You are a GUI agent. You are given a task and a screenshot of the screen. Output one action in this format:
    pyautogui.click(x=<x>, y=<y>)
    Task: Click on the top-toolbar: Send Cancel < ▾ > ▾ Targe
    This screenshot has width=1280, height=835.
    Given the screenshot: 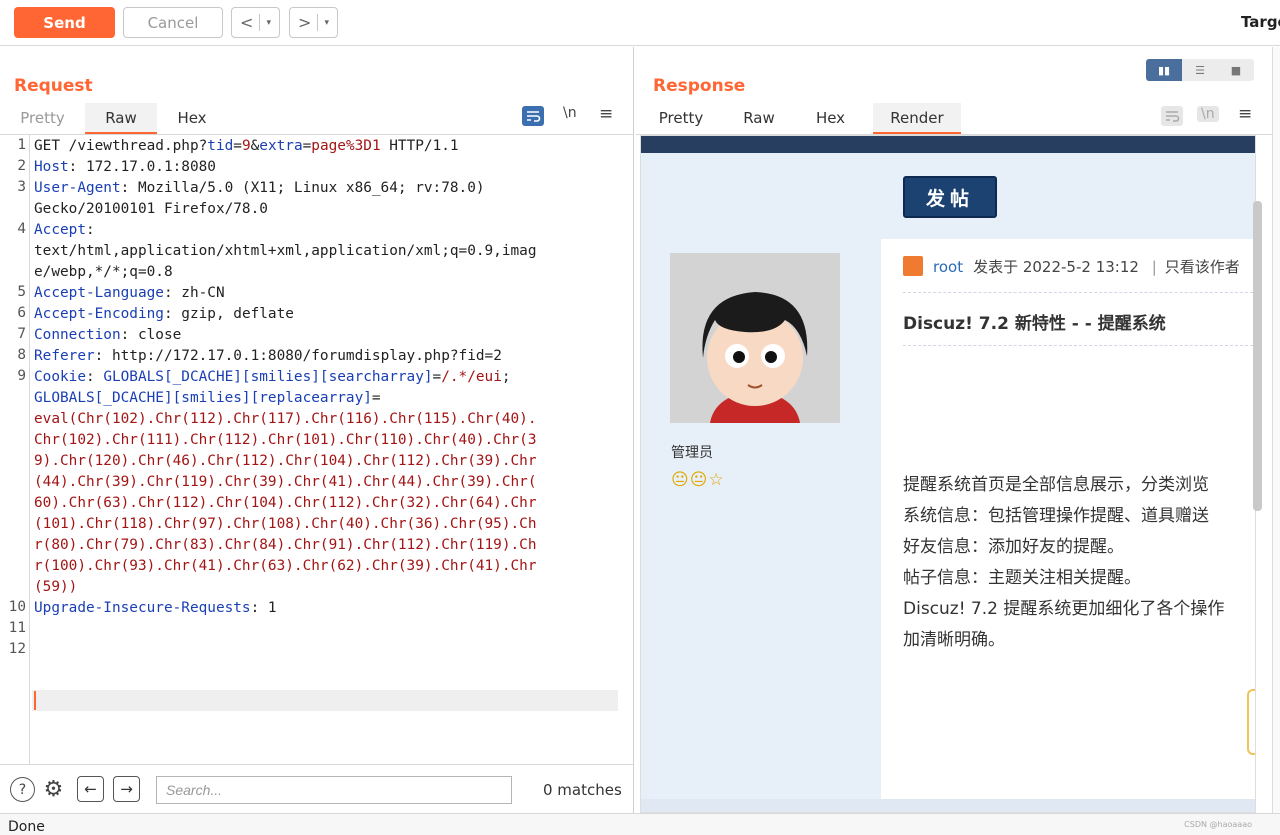 What is the action you would take?
    pyautogui.click(x=640, y=23)
    